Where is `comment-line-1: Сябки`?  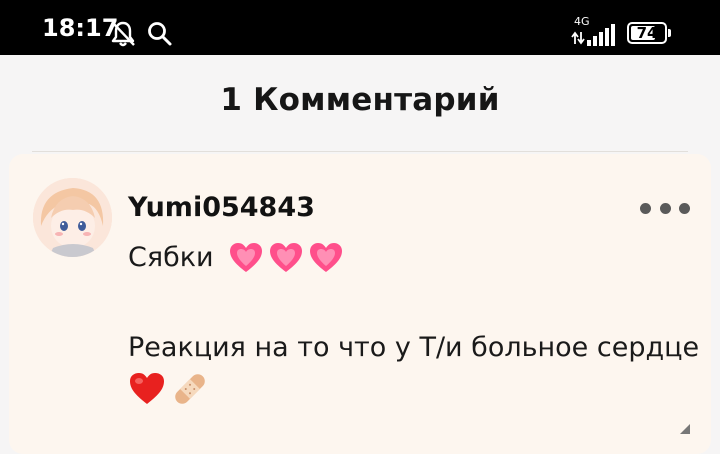
comment-line-1: Сябки is located at coordinates (236, 258).